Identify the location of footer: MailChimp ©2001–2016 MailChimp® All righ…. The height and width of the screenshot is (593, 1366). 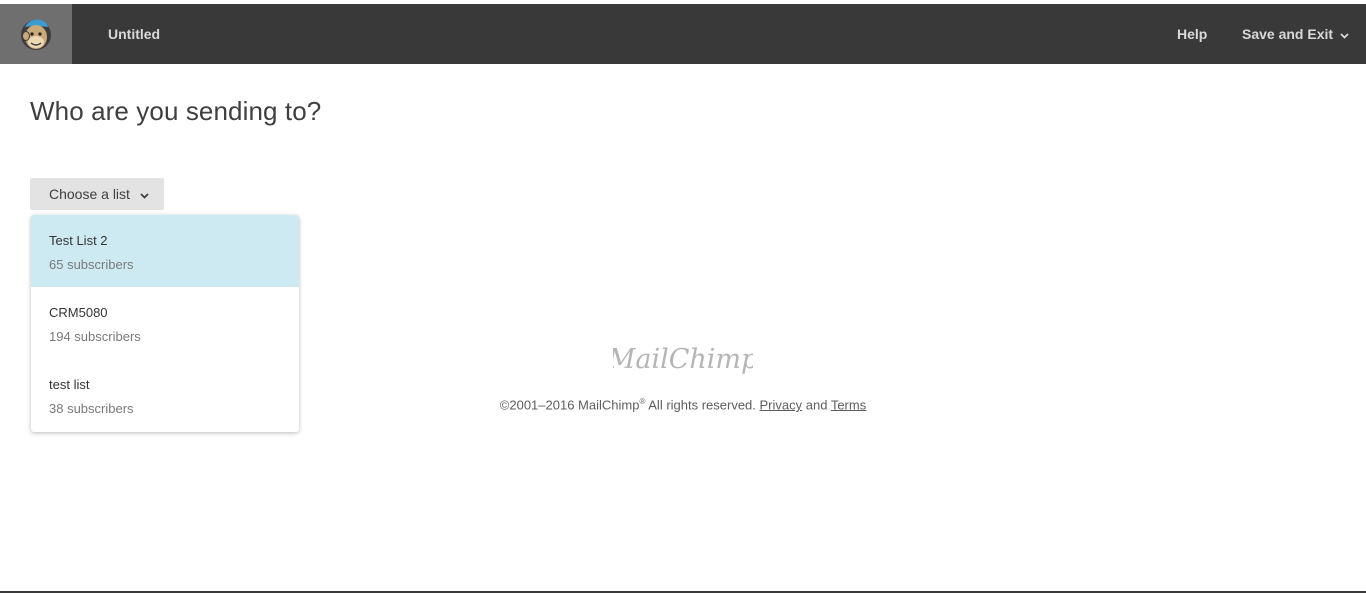
(683, 376).